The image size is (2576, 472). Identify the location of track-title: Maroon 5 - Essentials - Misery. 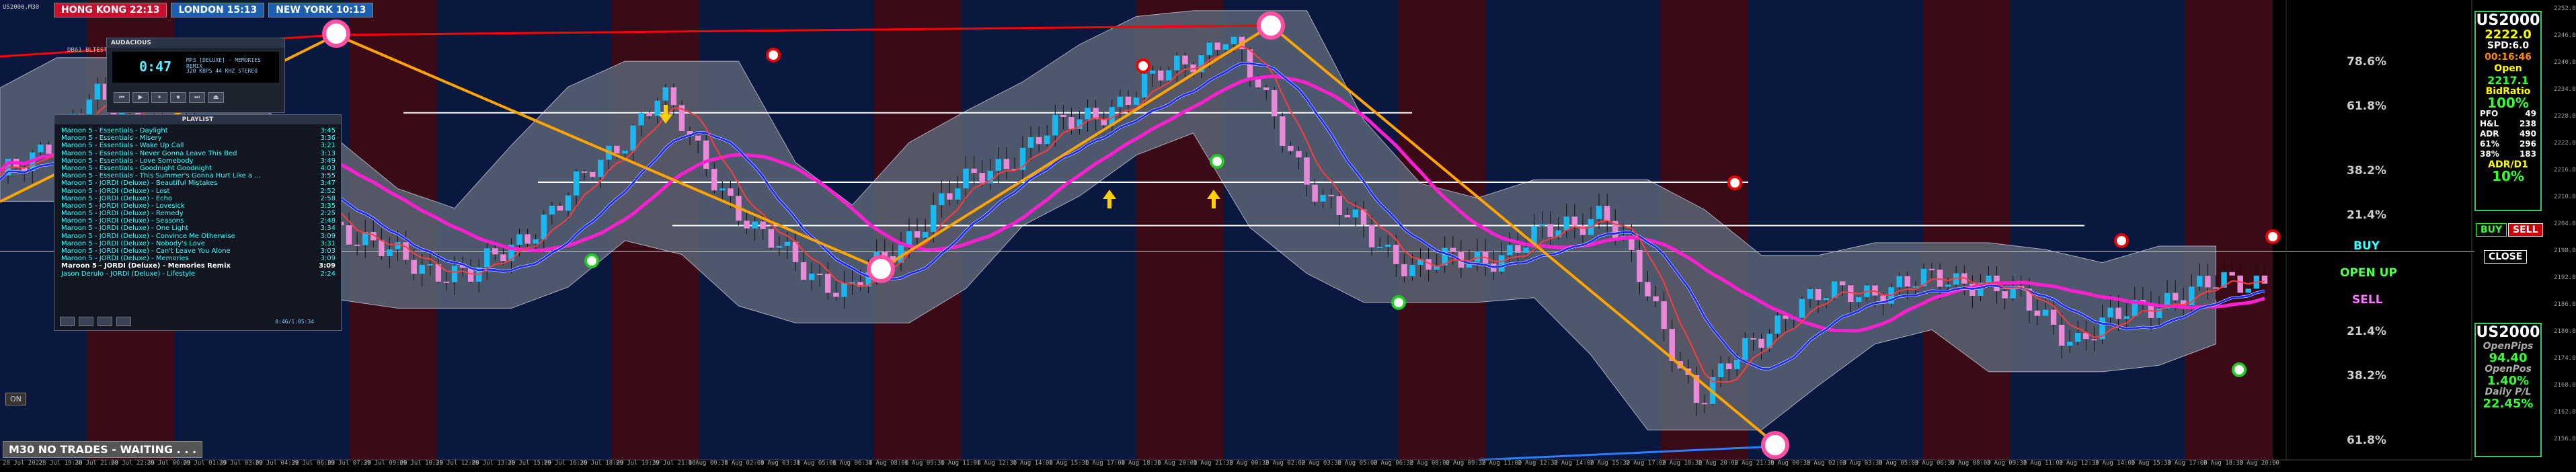
(112, 138).